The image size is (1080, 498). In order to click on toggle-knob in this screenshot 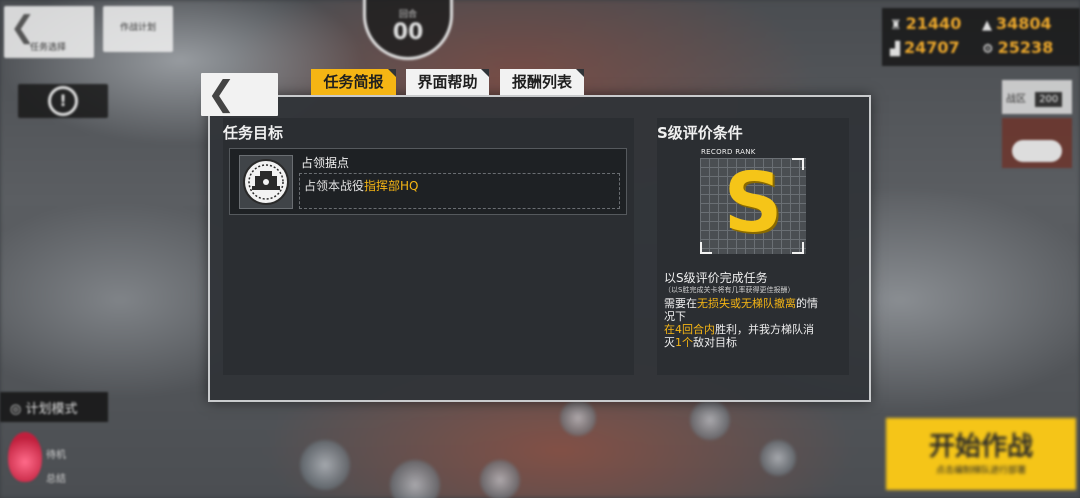, I will do `click(1037, 151)`.